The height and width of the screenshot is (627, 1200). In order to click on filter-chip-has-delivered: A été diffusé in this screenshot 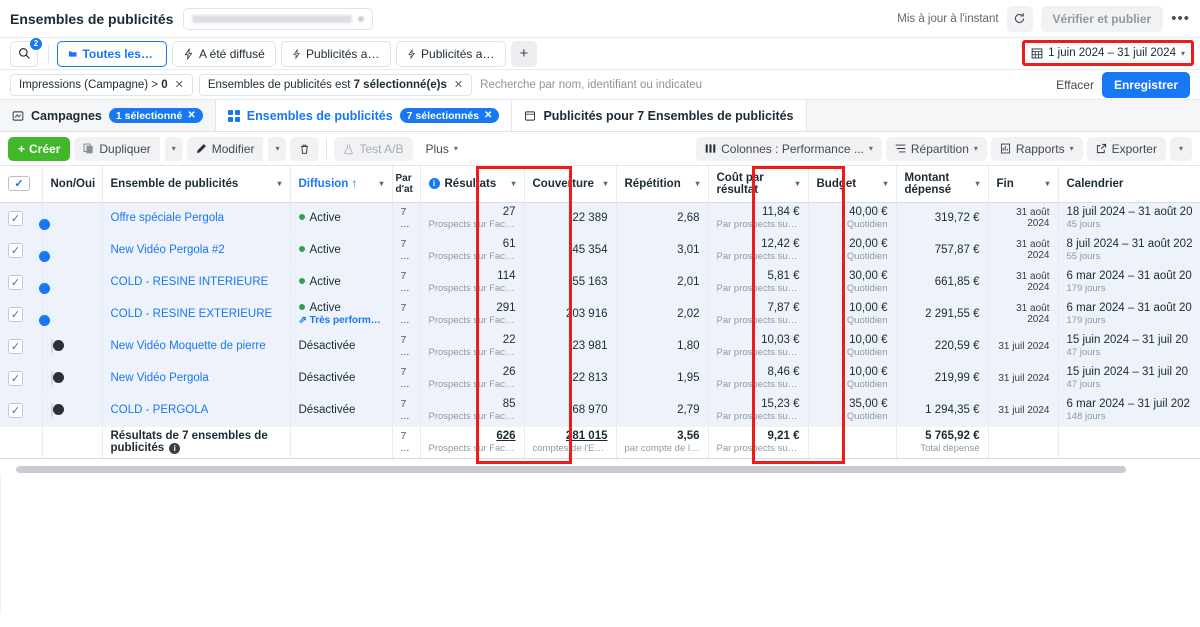, I will do `click(224, 53)`.